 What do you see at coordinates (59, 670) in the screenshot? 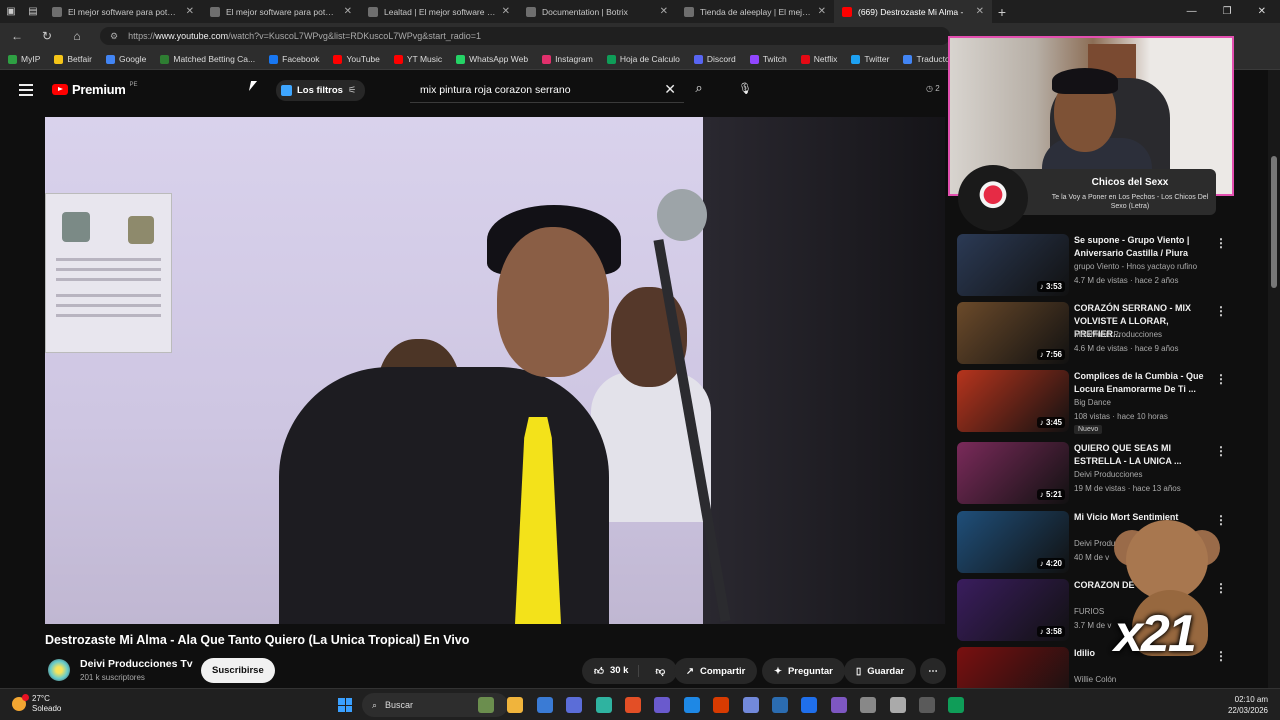
I see `channel-avatar` at bounding box center [59, 670].